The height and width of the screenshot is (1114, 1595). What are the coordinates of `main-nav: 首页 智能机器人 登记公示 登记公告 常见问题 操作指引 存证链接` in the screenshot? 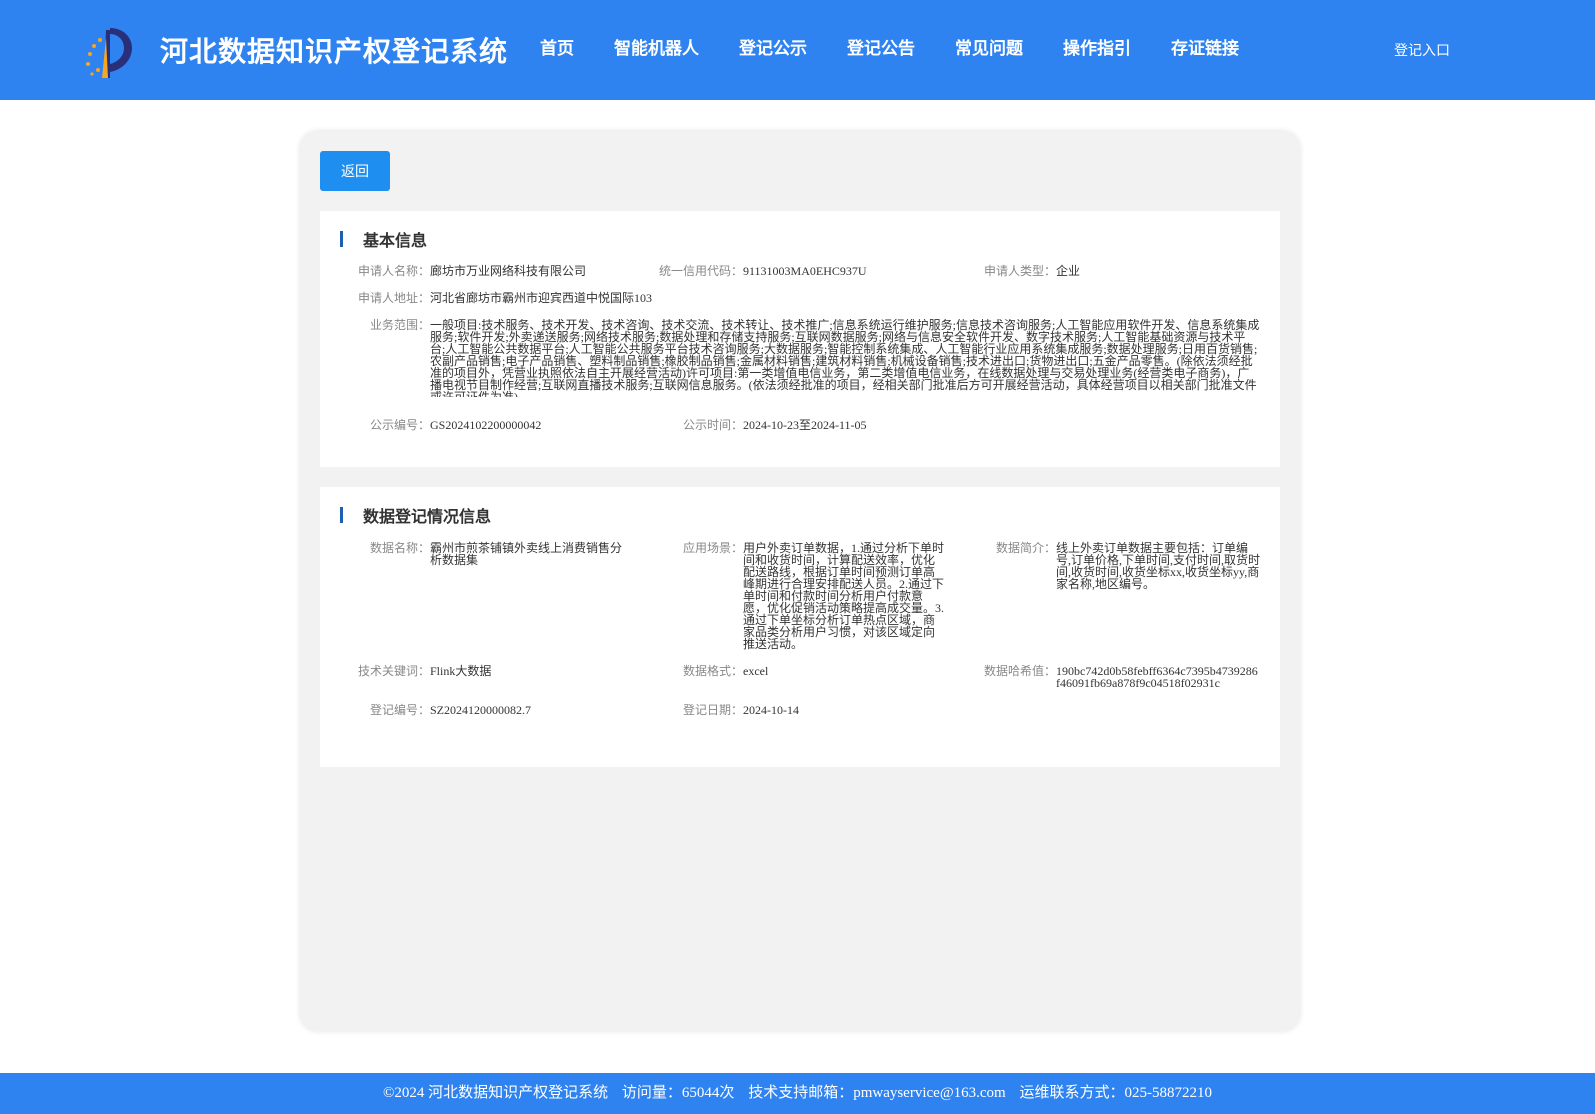 It's located at (889, 46).